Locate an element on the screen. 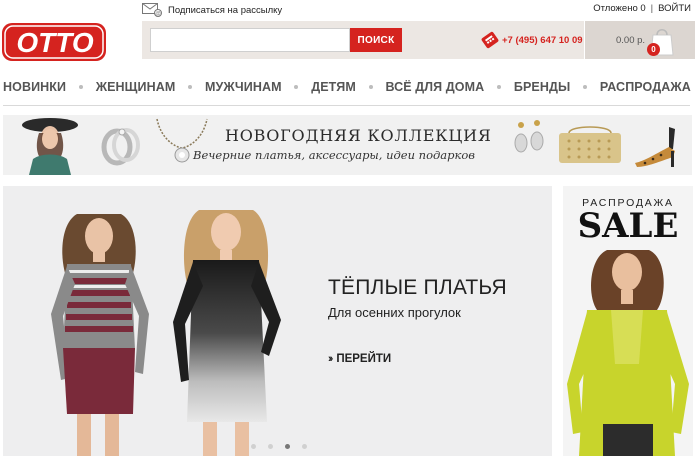  search-bar: ПОИСК +7 (495) 647 10 09 is located at coordinates (363, 40).